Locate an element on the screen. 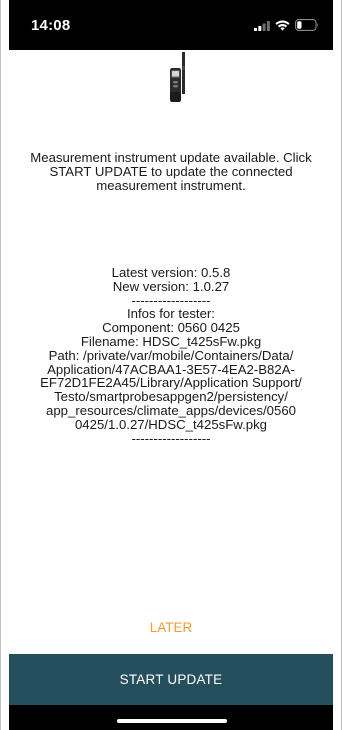 The width and height of the screenshot is (342, 730). start-update-button: START UPDATE is located at coordinates (171, 679).